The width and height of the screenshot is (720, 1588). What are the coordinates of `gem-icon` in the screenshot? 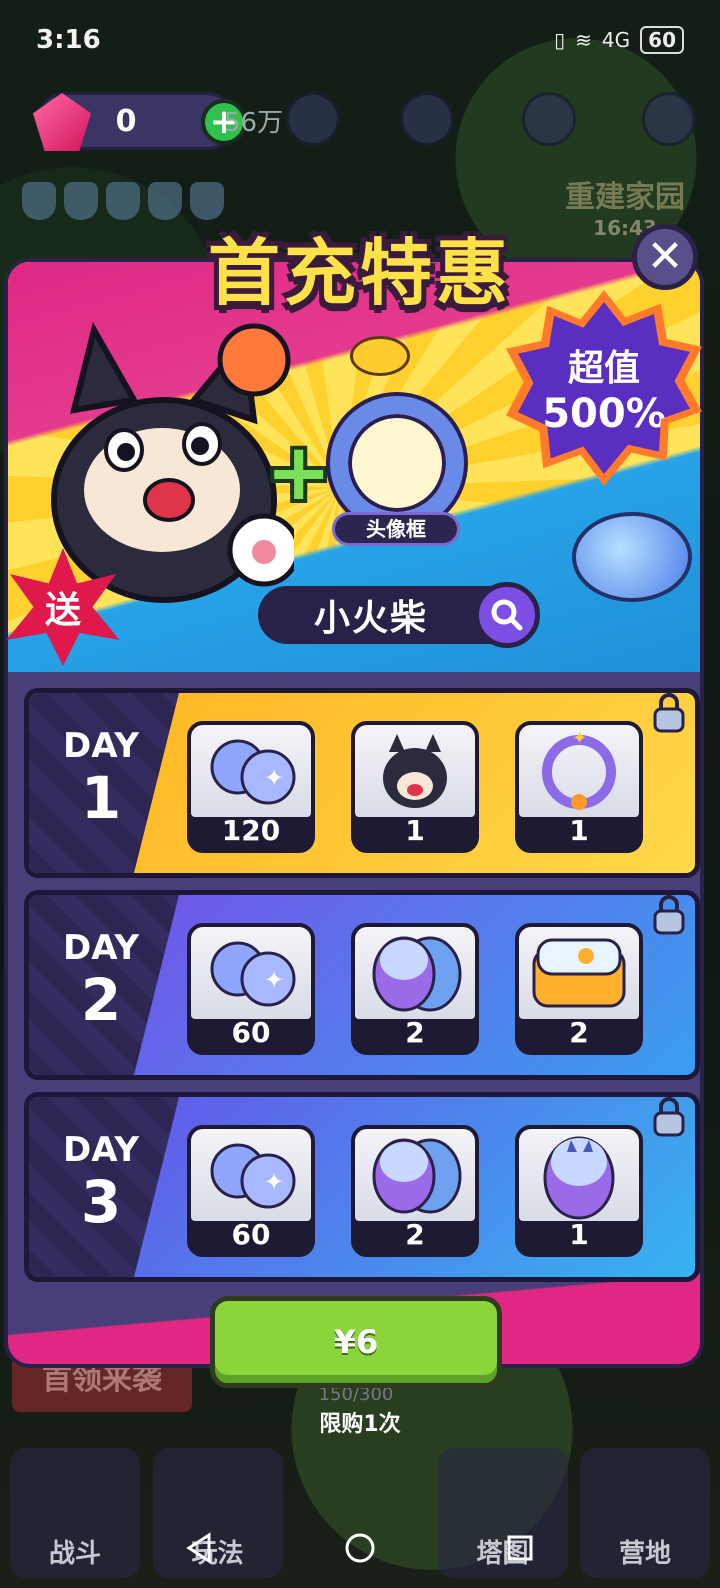 It's located at (62, 122).